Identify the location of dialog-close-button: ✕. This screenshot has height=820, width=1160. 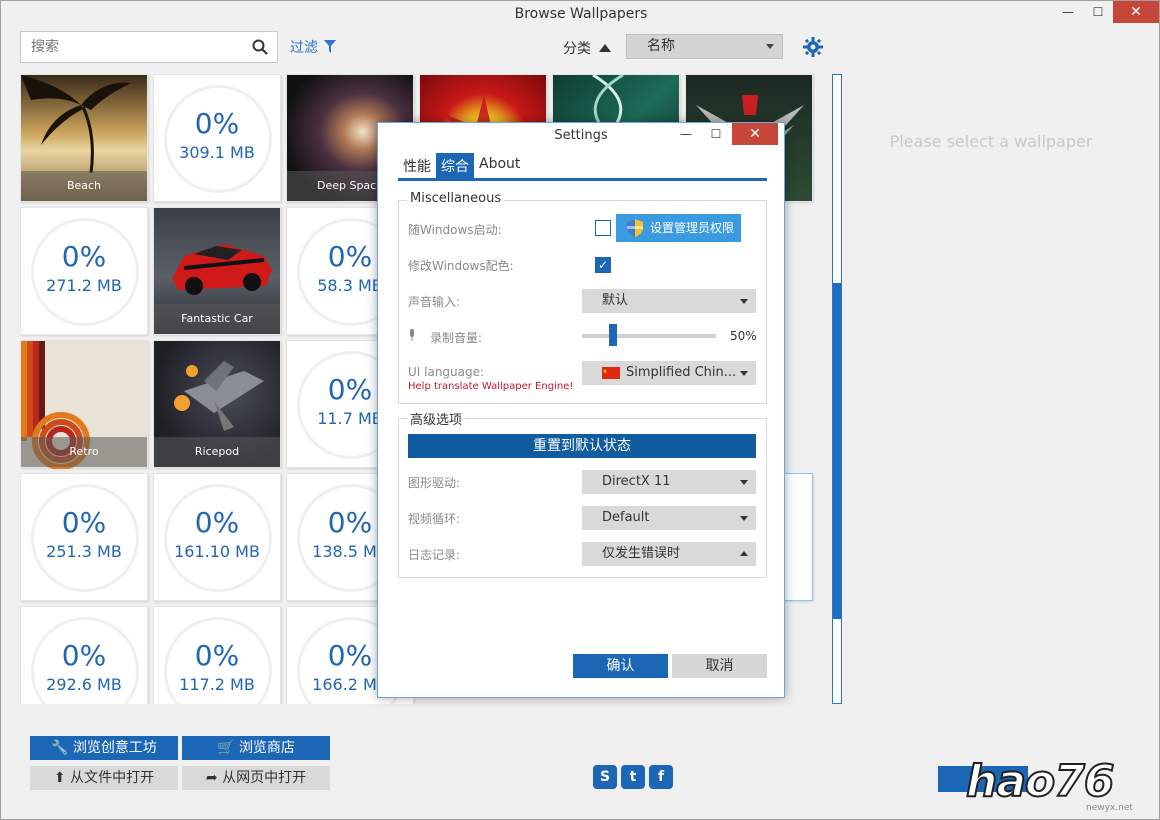
(755, 134).